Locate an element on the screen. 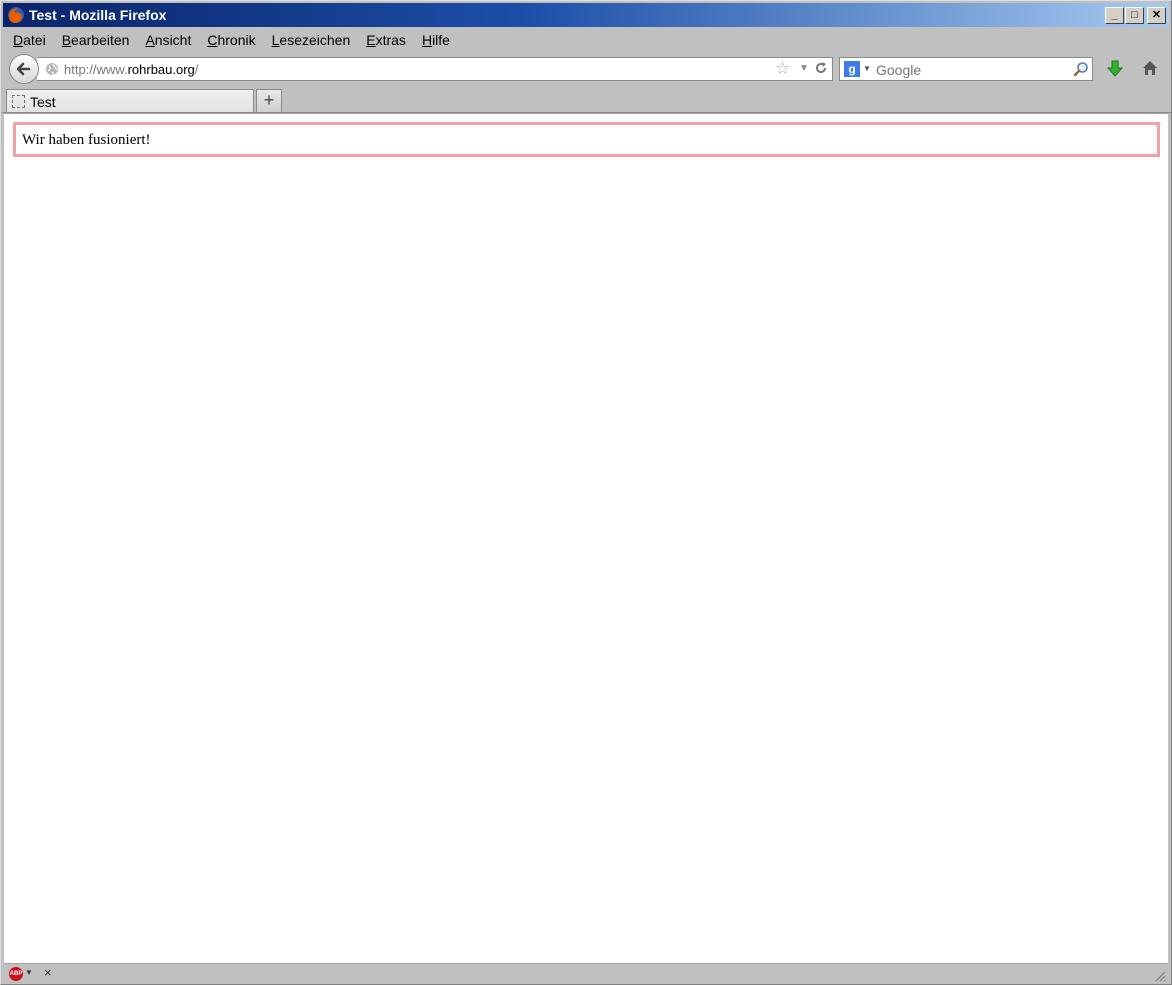  close-addon-bar-icon: × is located at coordinates (48, 972).